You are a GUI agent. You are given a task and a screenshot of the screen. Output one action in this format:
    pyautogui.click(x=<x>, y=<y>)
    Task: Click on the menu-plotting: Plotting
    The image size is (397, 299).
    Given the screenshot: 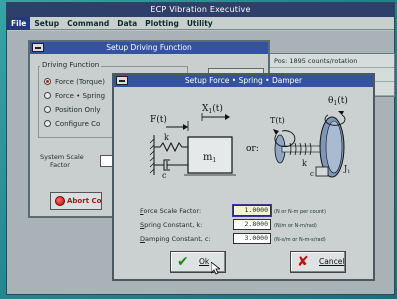 What is the action you would take?
    pyautogui.click(x=162, y=23)
    